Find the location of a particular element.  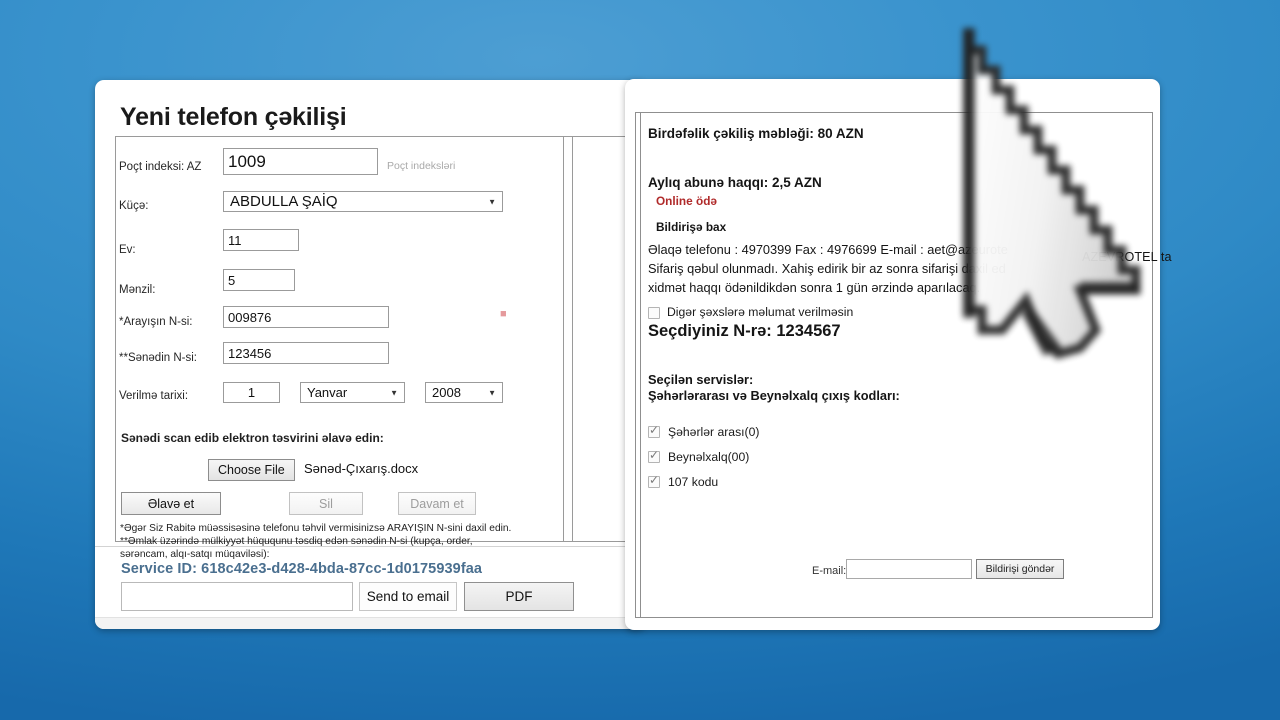

service-checkbox-label-intercity: Şəhərlər arası(0) is located at coordinates (714, 432).